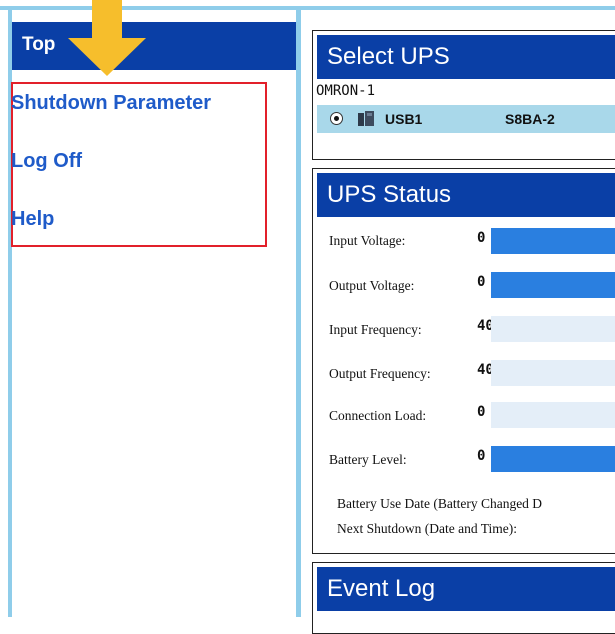 Image resolution: width=615 pixels, height=634 pixels. I want to click on output-voltage-label: Output Voltage:, so click(372, 285).